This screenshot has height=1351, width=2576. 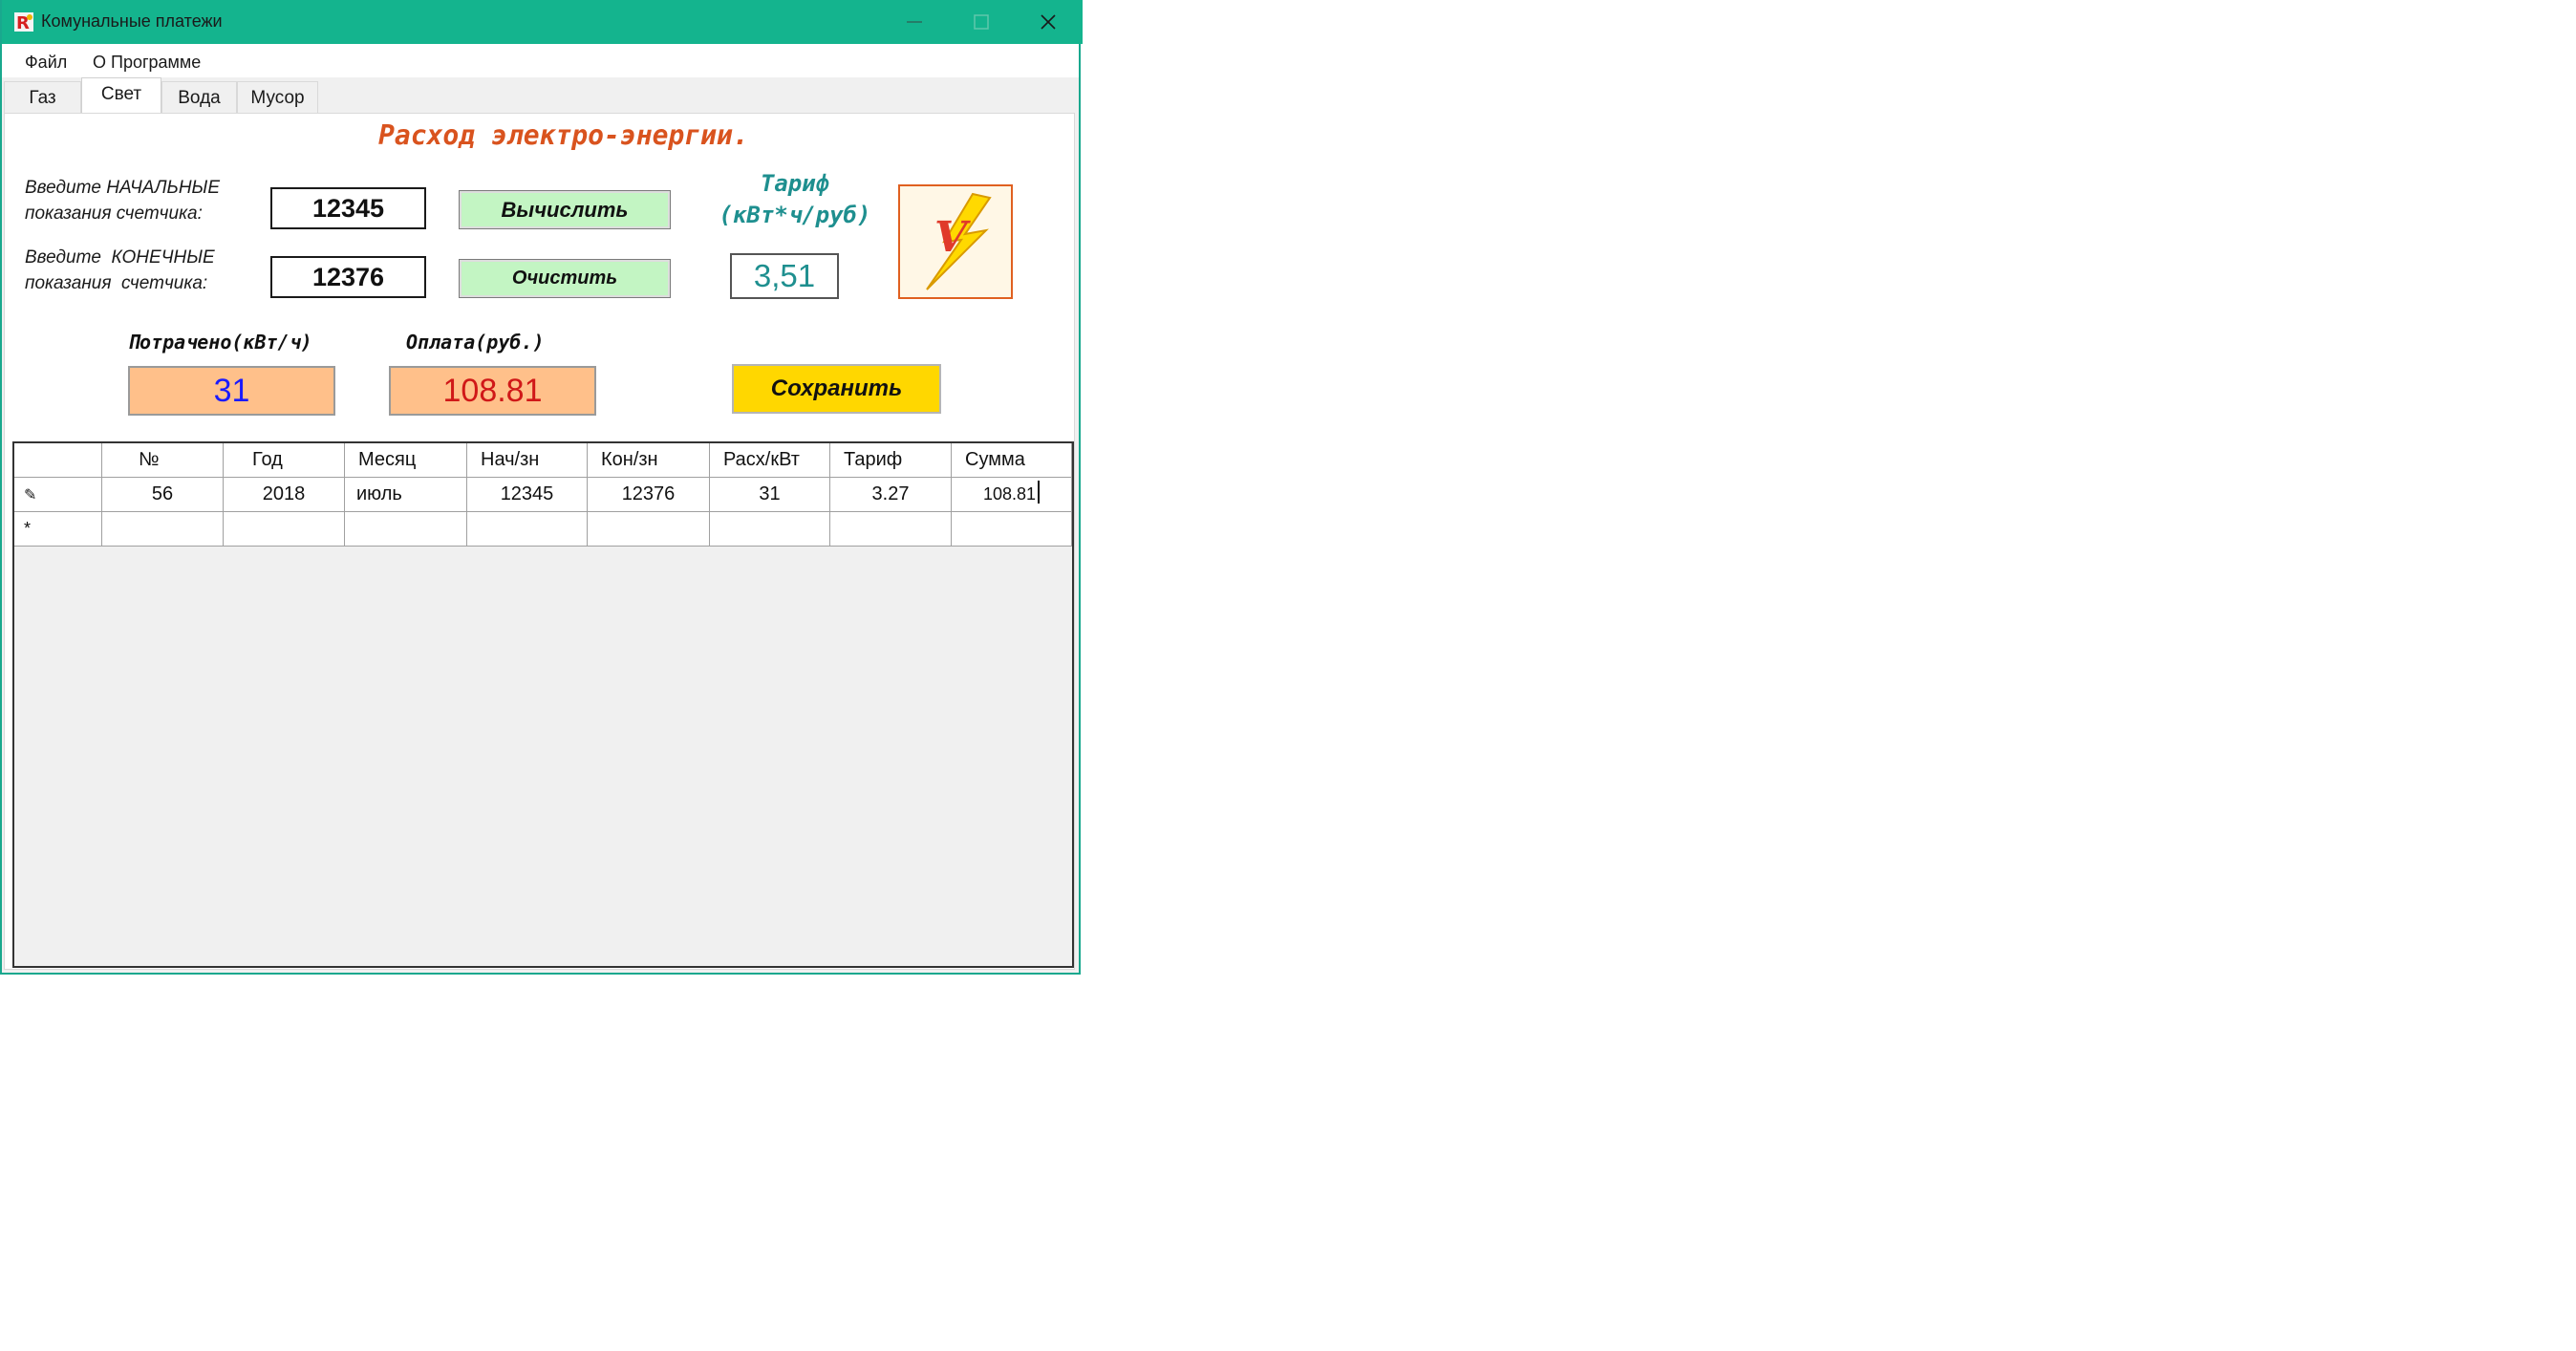 I want to click on new-table-row: *, so click(x=543, y=529).